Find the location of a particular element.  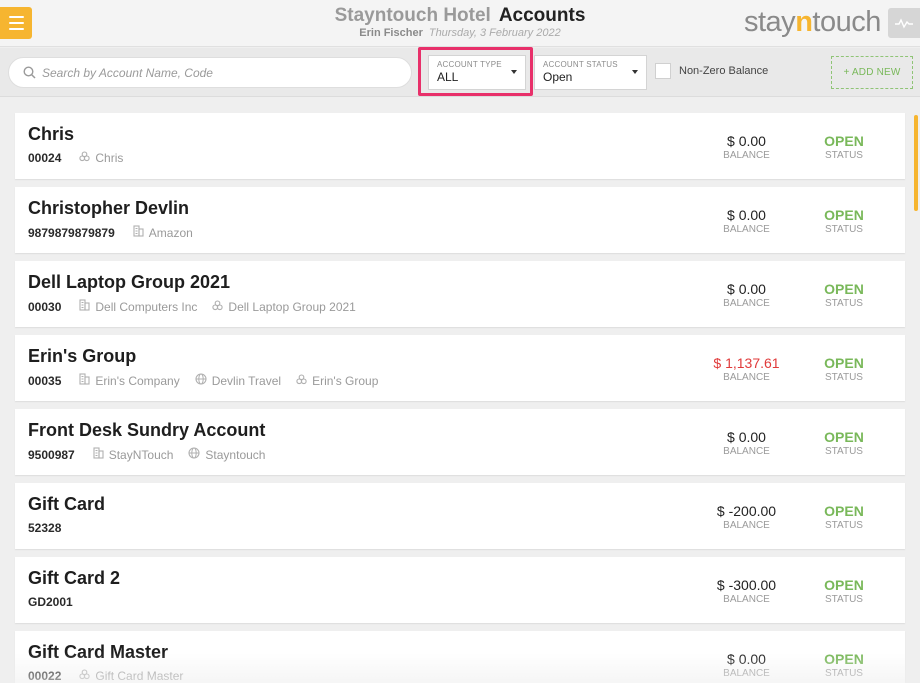

hotel-name: Stayntouch Hotel is located at coordinates (412, 15).